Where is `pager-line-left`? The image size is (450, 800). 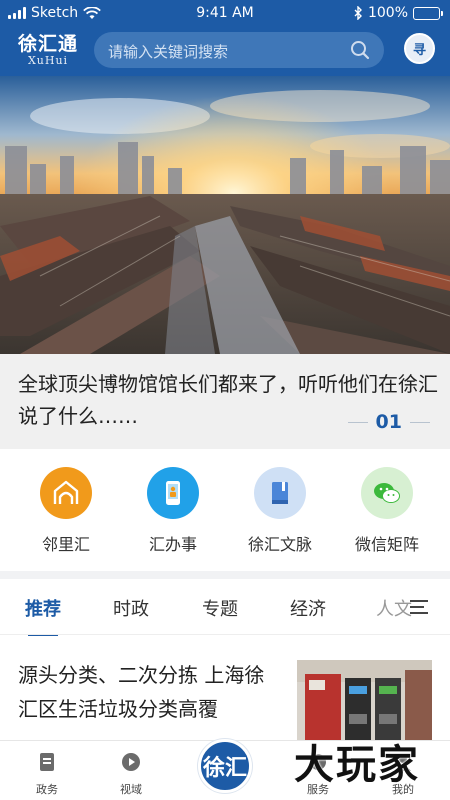
pager-line-left is located at coordinates (357, 422).